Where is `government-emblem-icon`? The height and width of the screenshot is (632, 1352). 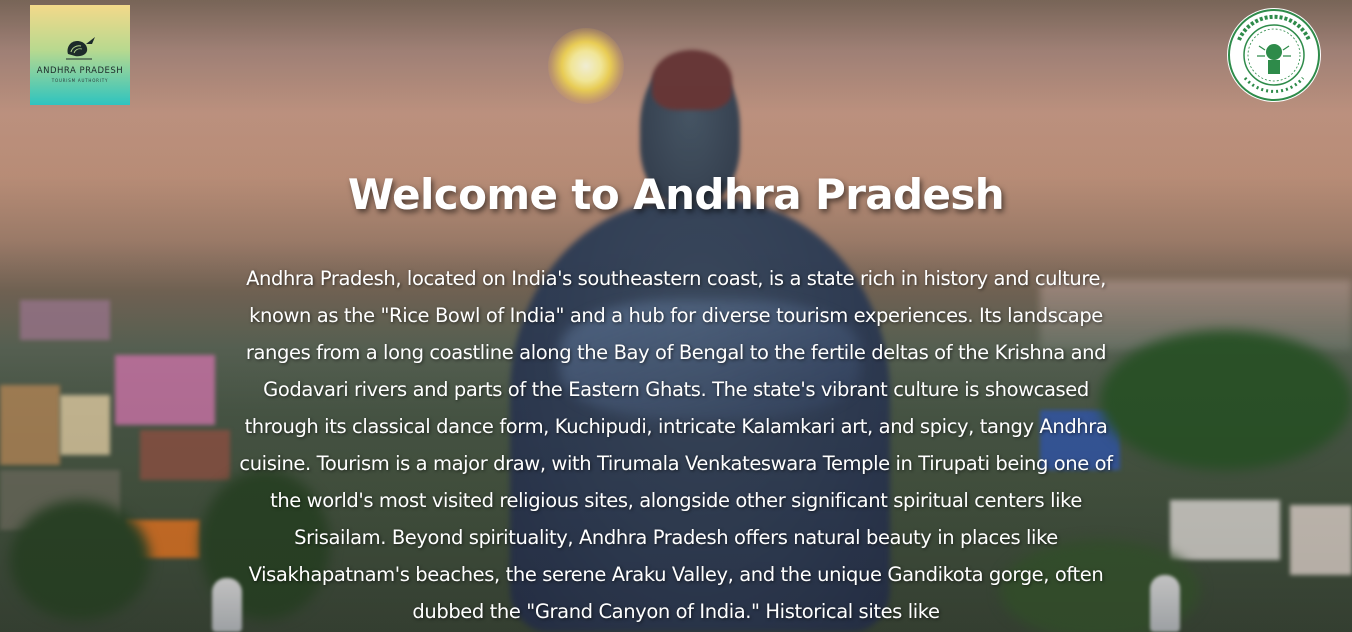
government-emblem-icon is located at coordinates (1274, 55).